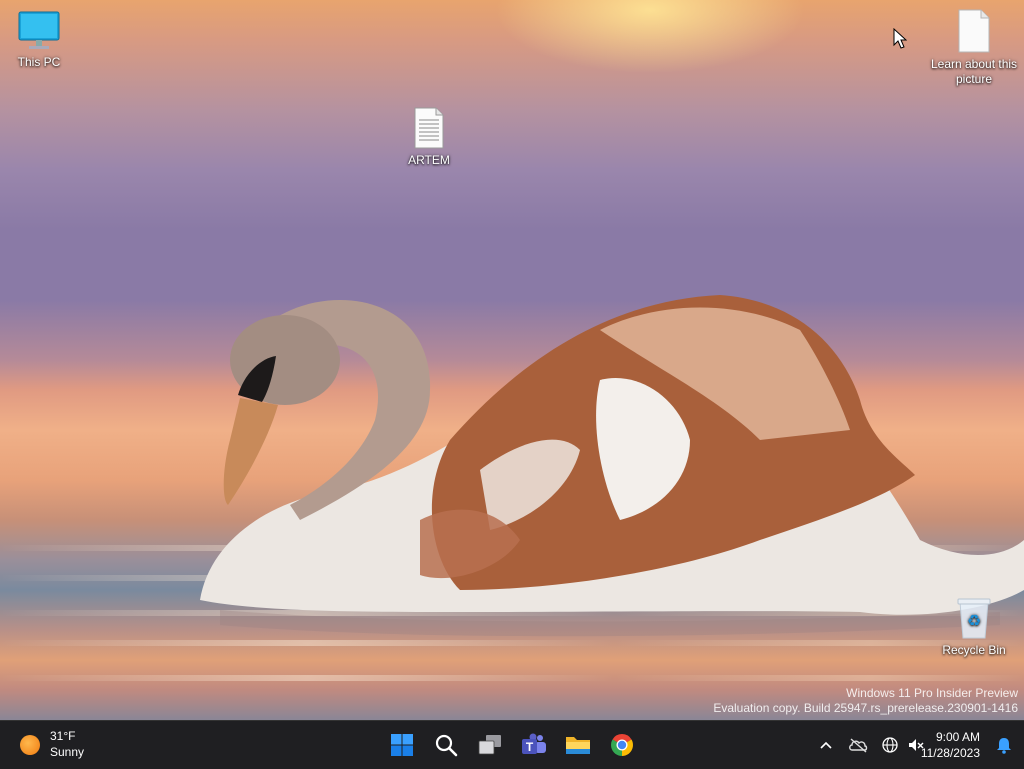 This screenshot has width=1024, height=769. I want to click on desktop-icon-recycle-bin: ♻ Recycle Bin, so click(974, 627).